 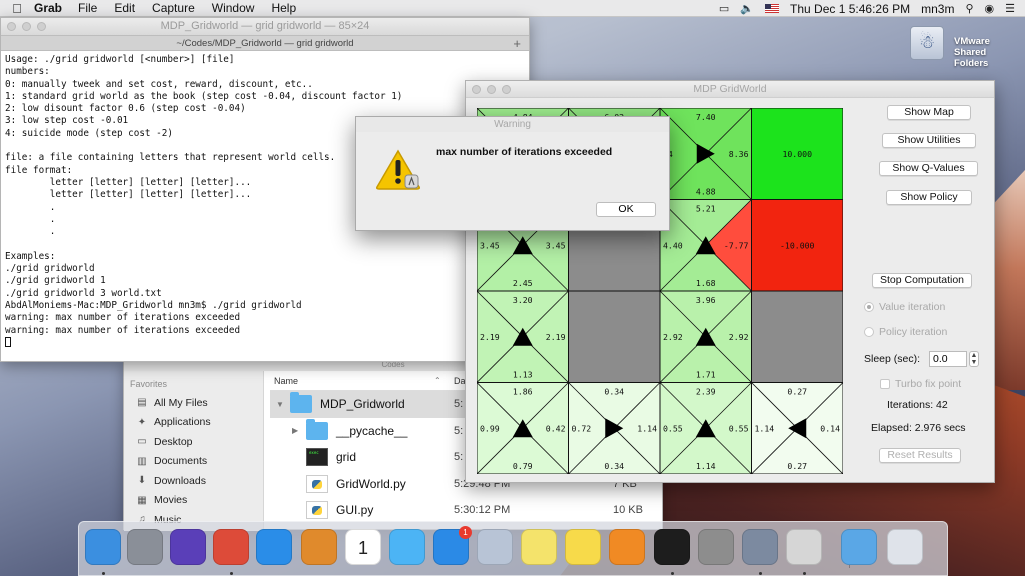 I want to click on vmware-shared-folders: VMware Shared Folders, so click(x=965, y=49).